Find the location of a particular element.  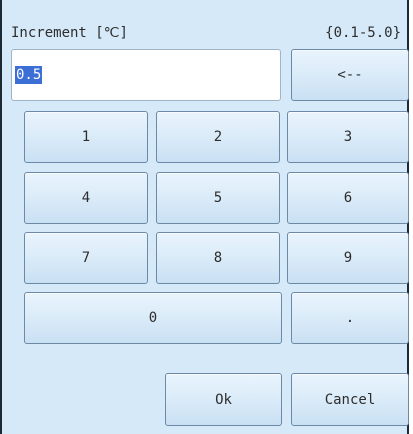

key-3-button: 3 is located at coordinates (348, 137).